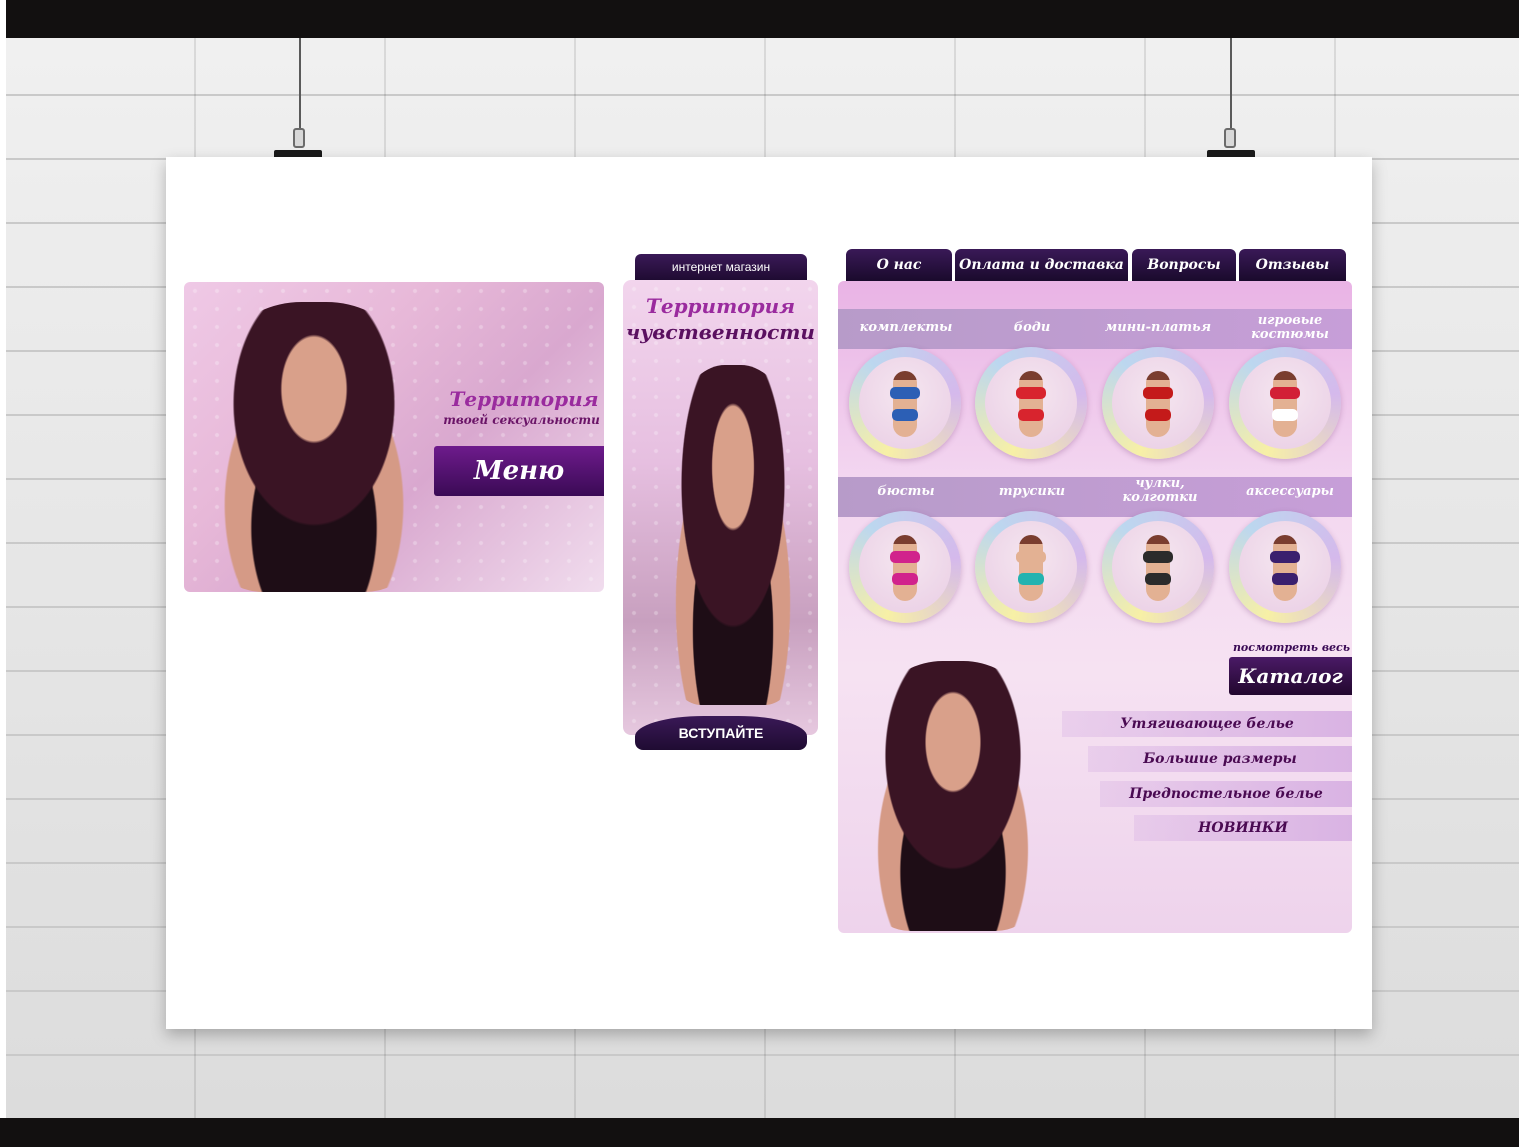 This screenshot has height=1147, width=1519. Describe the element at coordinates (1226, 794) in the screenshot. I see `link-nightwear: Предпостельное белье` at that location.